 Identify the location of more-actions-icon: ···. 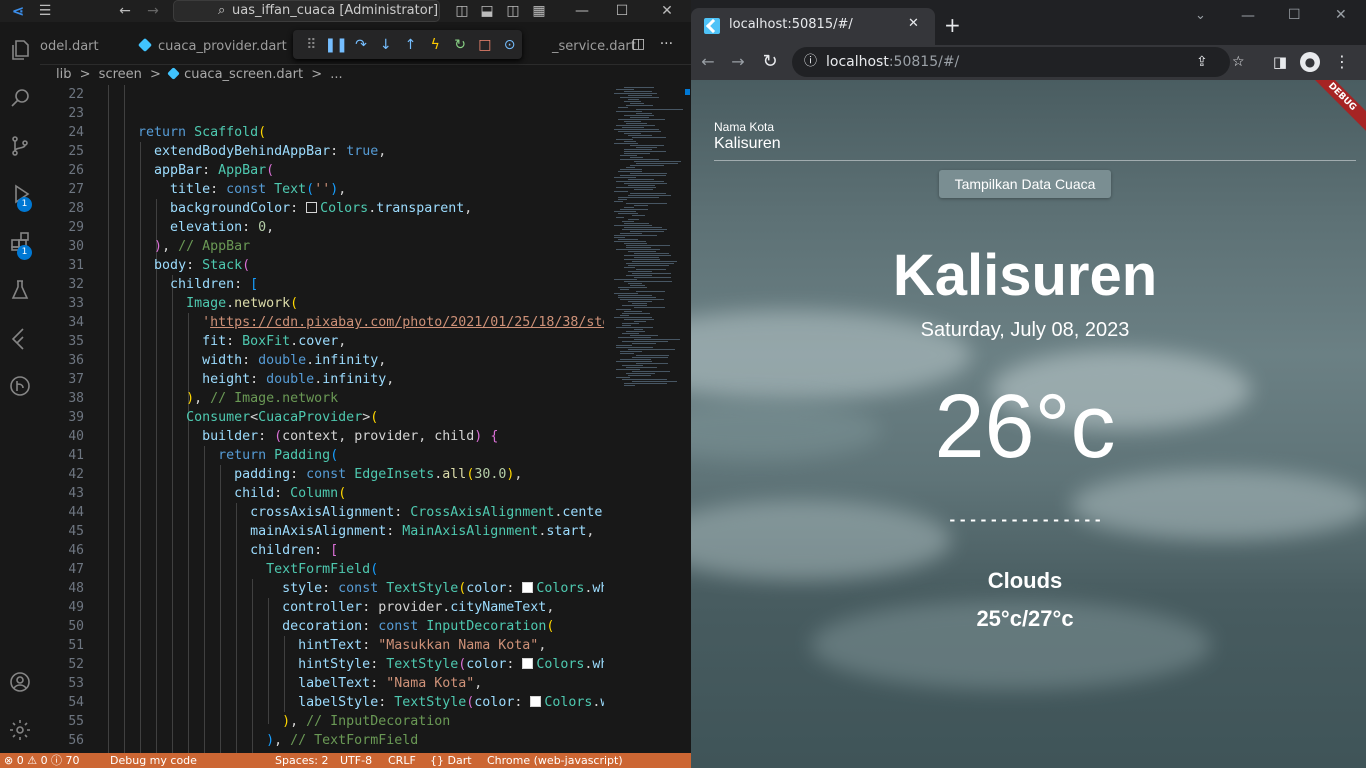
(666, 44).